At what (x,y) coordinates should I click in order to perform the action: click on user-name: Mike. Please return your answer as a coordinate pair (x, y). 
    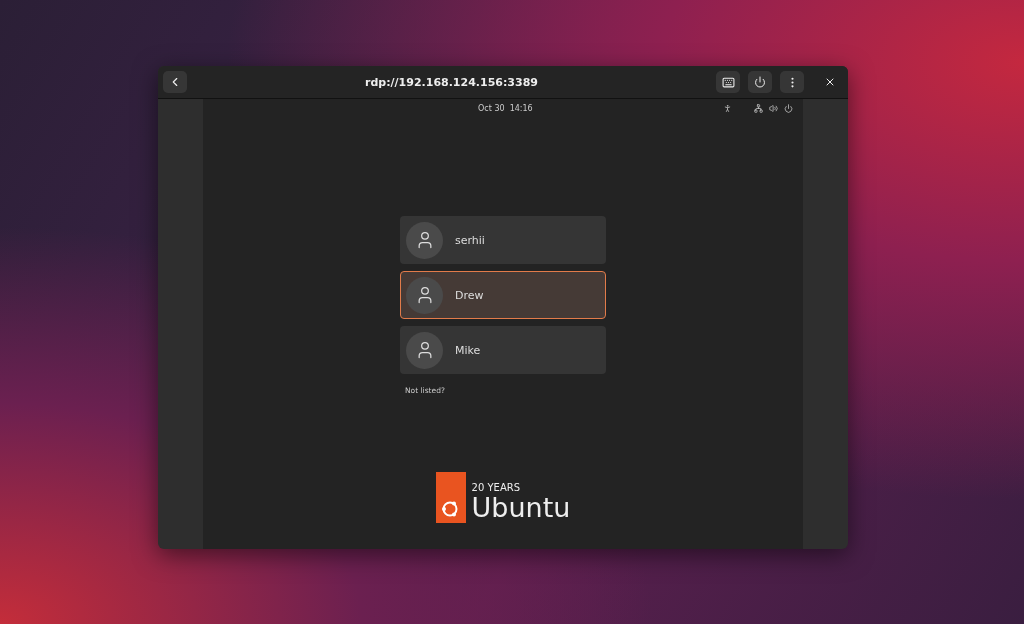
    Looking at the image, I should click on (468, 350).